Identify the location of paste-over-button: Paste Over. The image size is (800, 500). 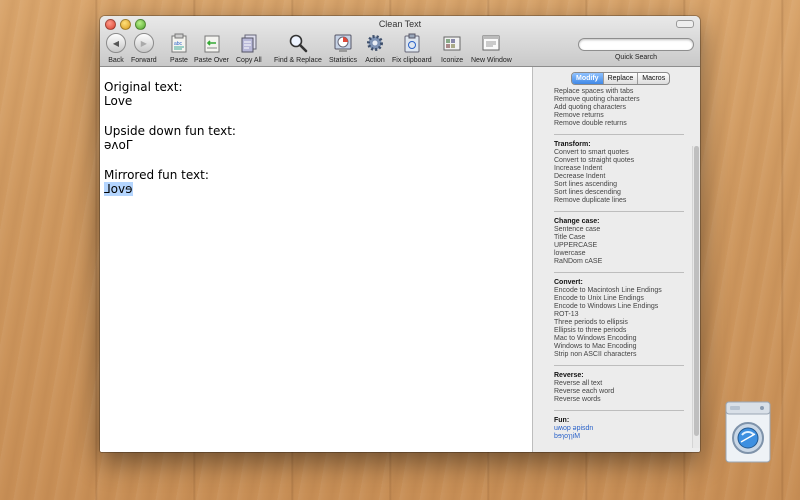
(211, 48).